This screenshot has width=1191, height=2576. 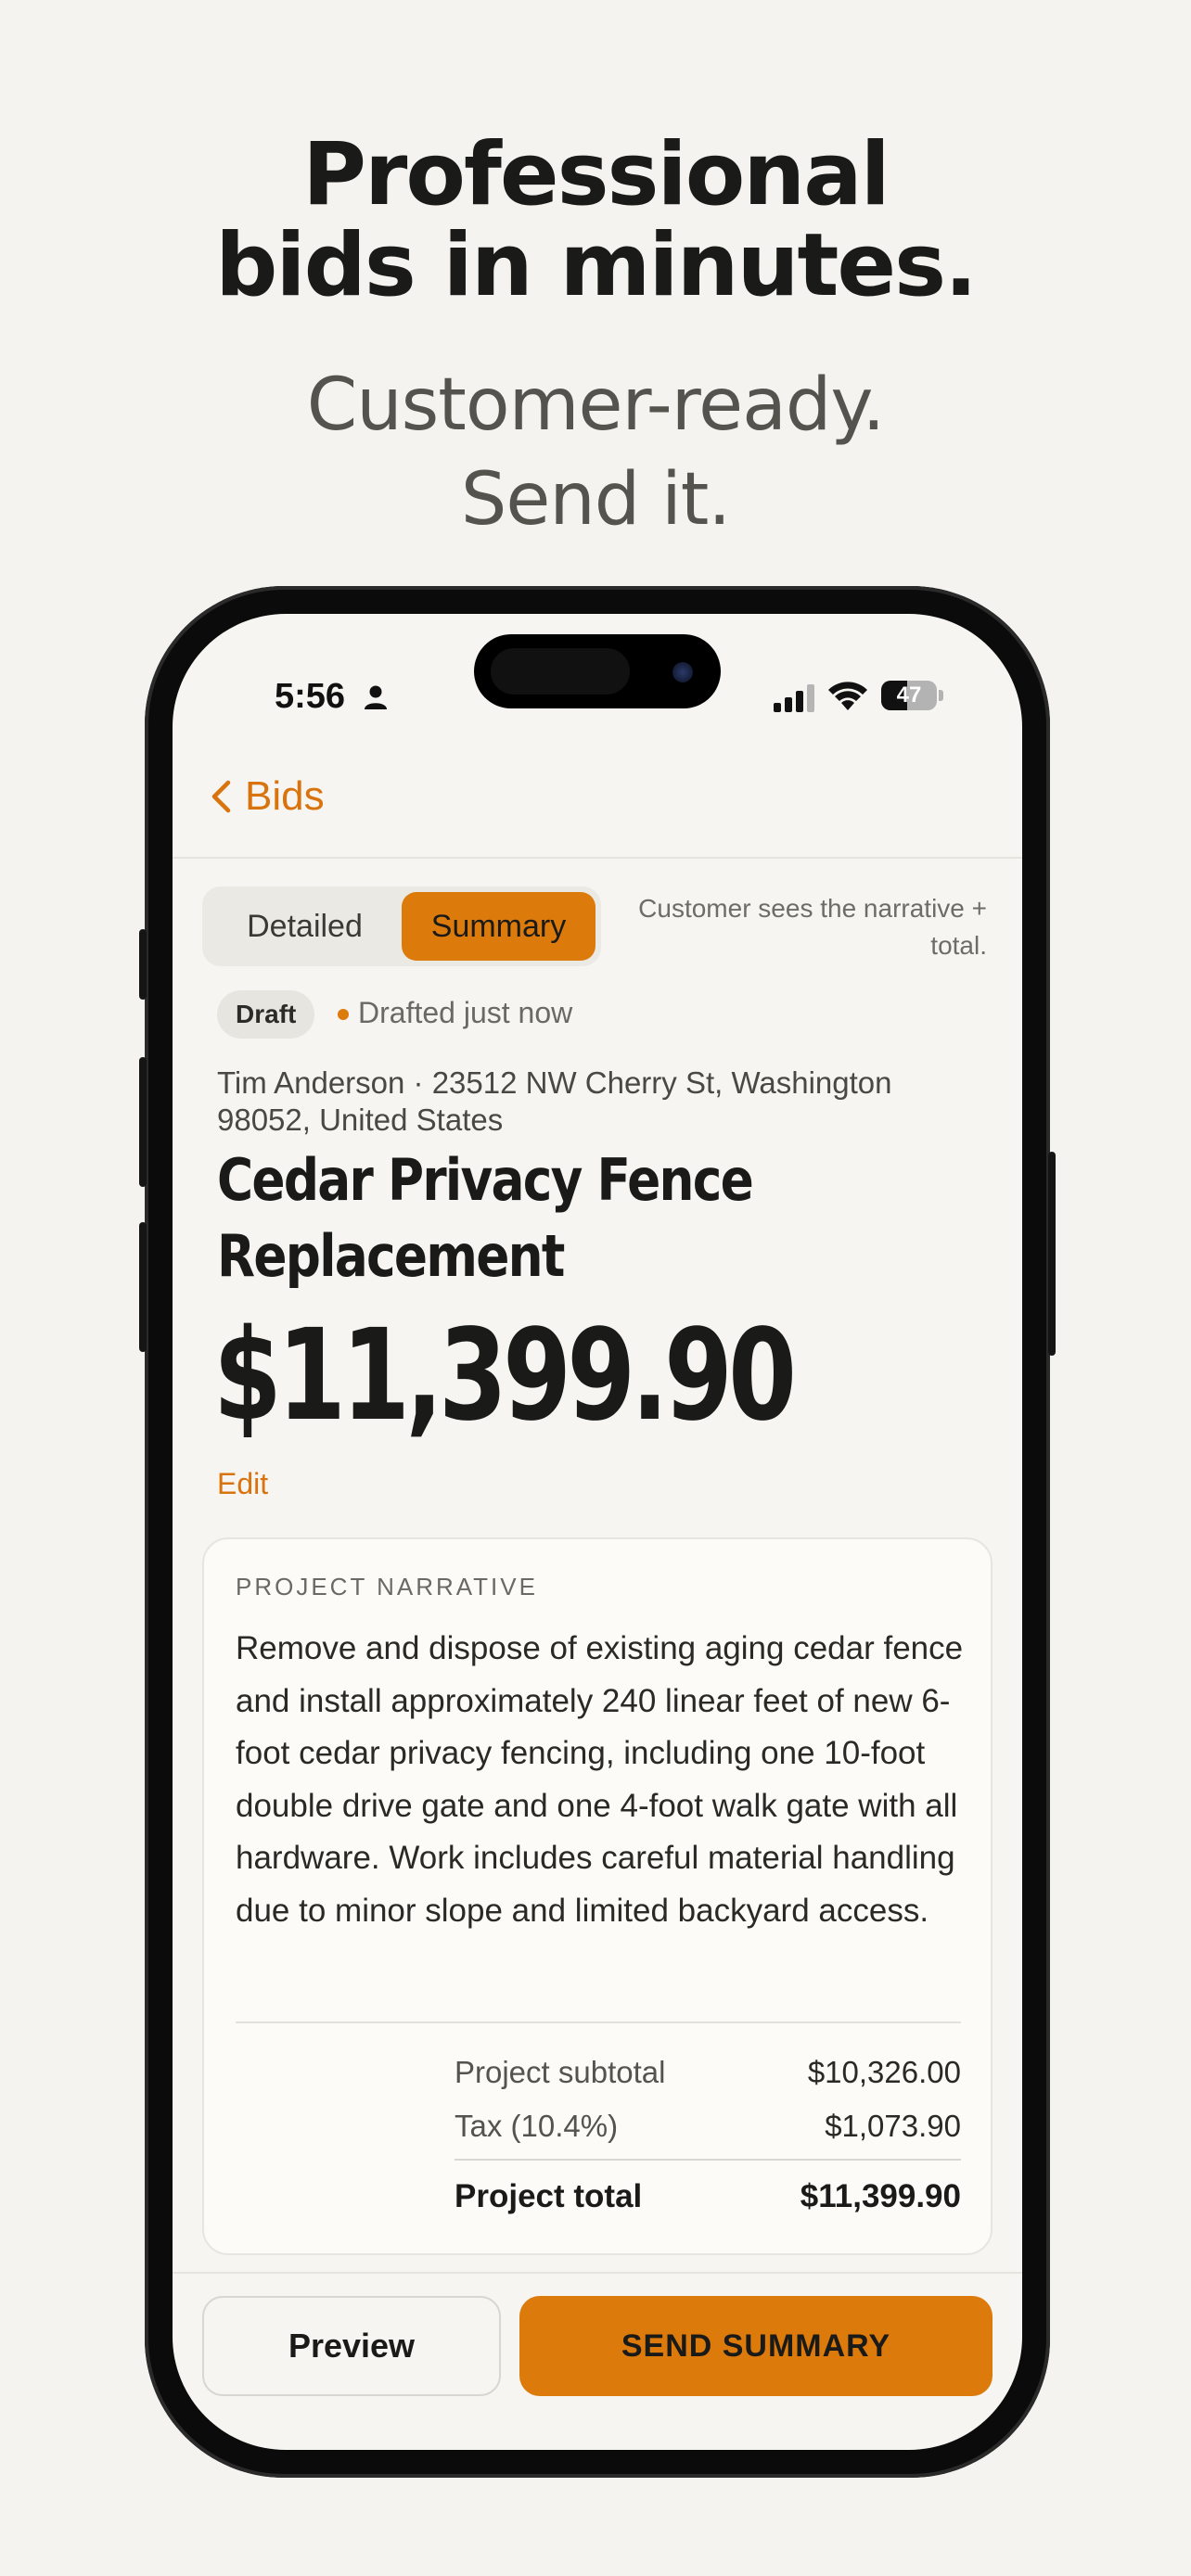 I want to click on battery-indicator: 47, so click(x=909, y=695).